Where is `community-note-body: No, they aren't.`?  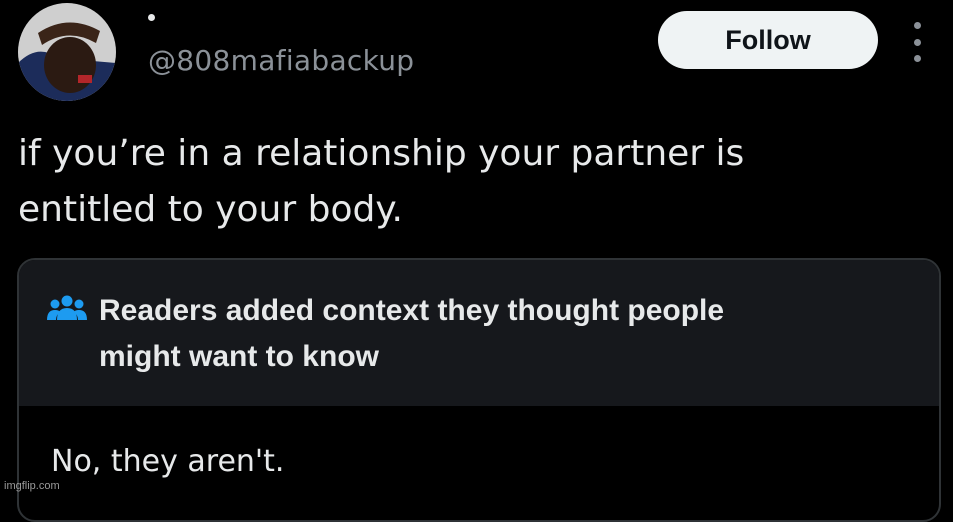
community-note-body: No, they aren't. is located at coordinates (168, 461).